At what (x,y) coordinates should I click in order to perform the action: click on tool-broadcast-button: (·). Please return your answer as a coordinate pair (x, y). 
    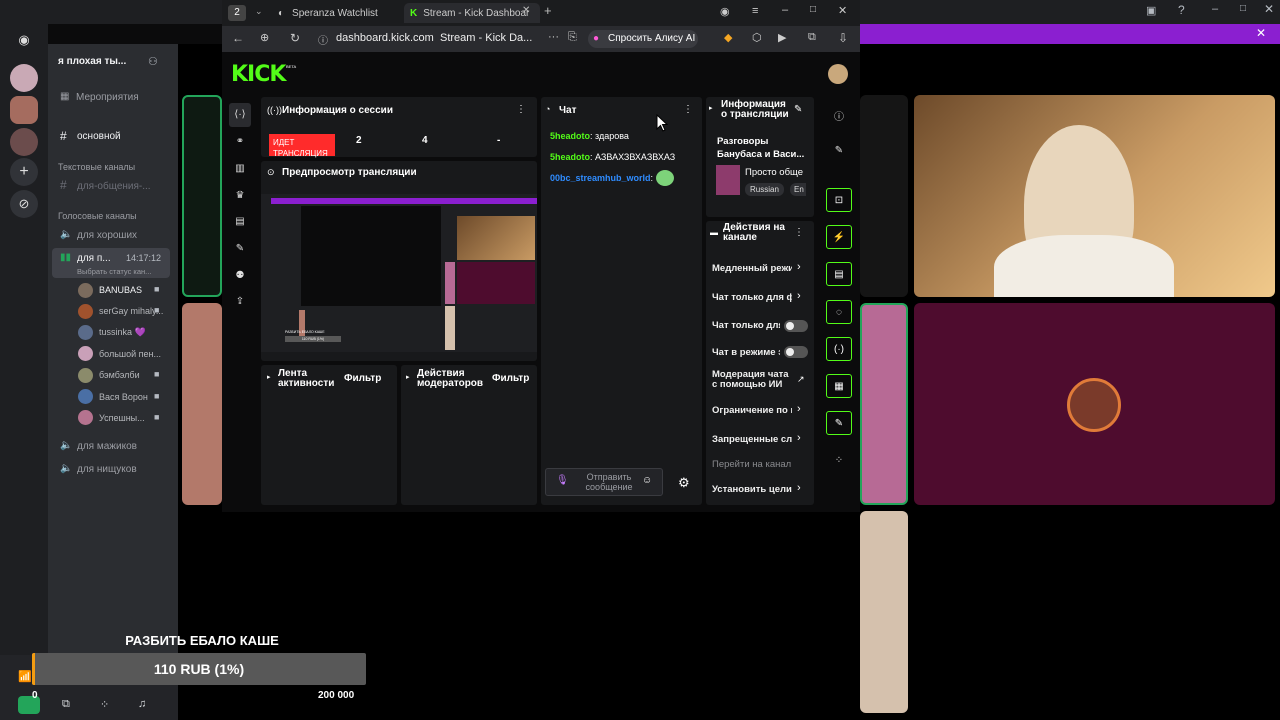
    Looking at the image, I should click on (839, 349).